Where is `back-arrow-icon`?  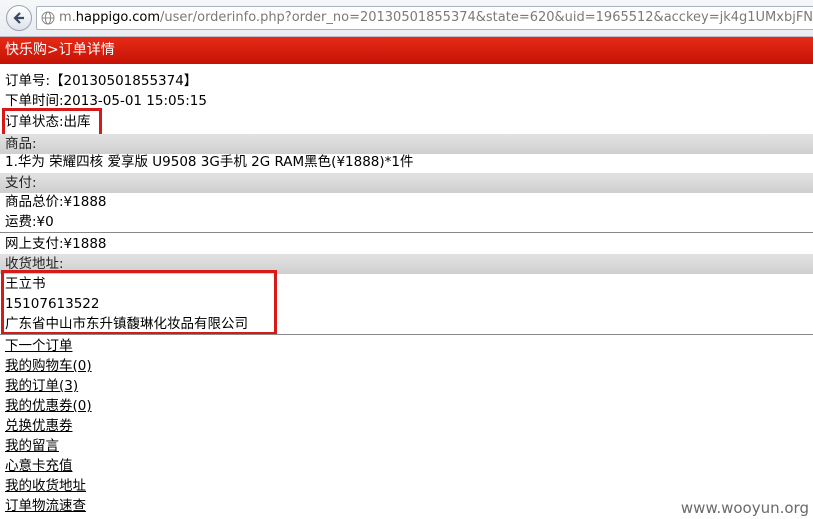
back-arrow-icon is located at coordinates (18, 18).